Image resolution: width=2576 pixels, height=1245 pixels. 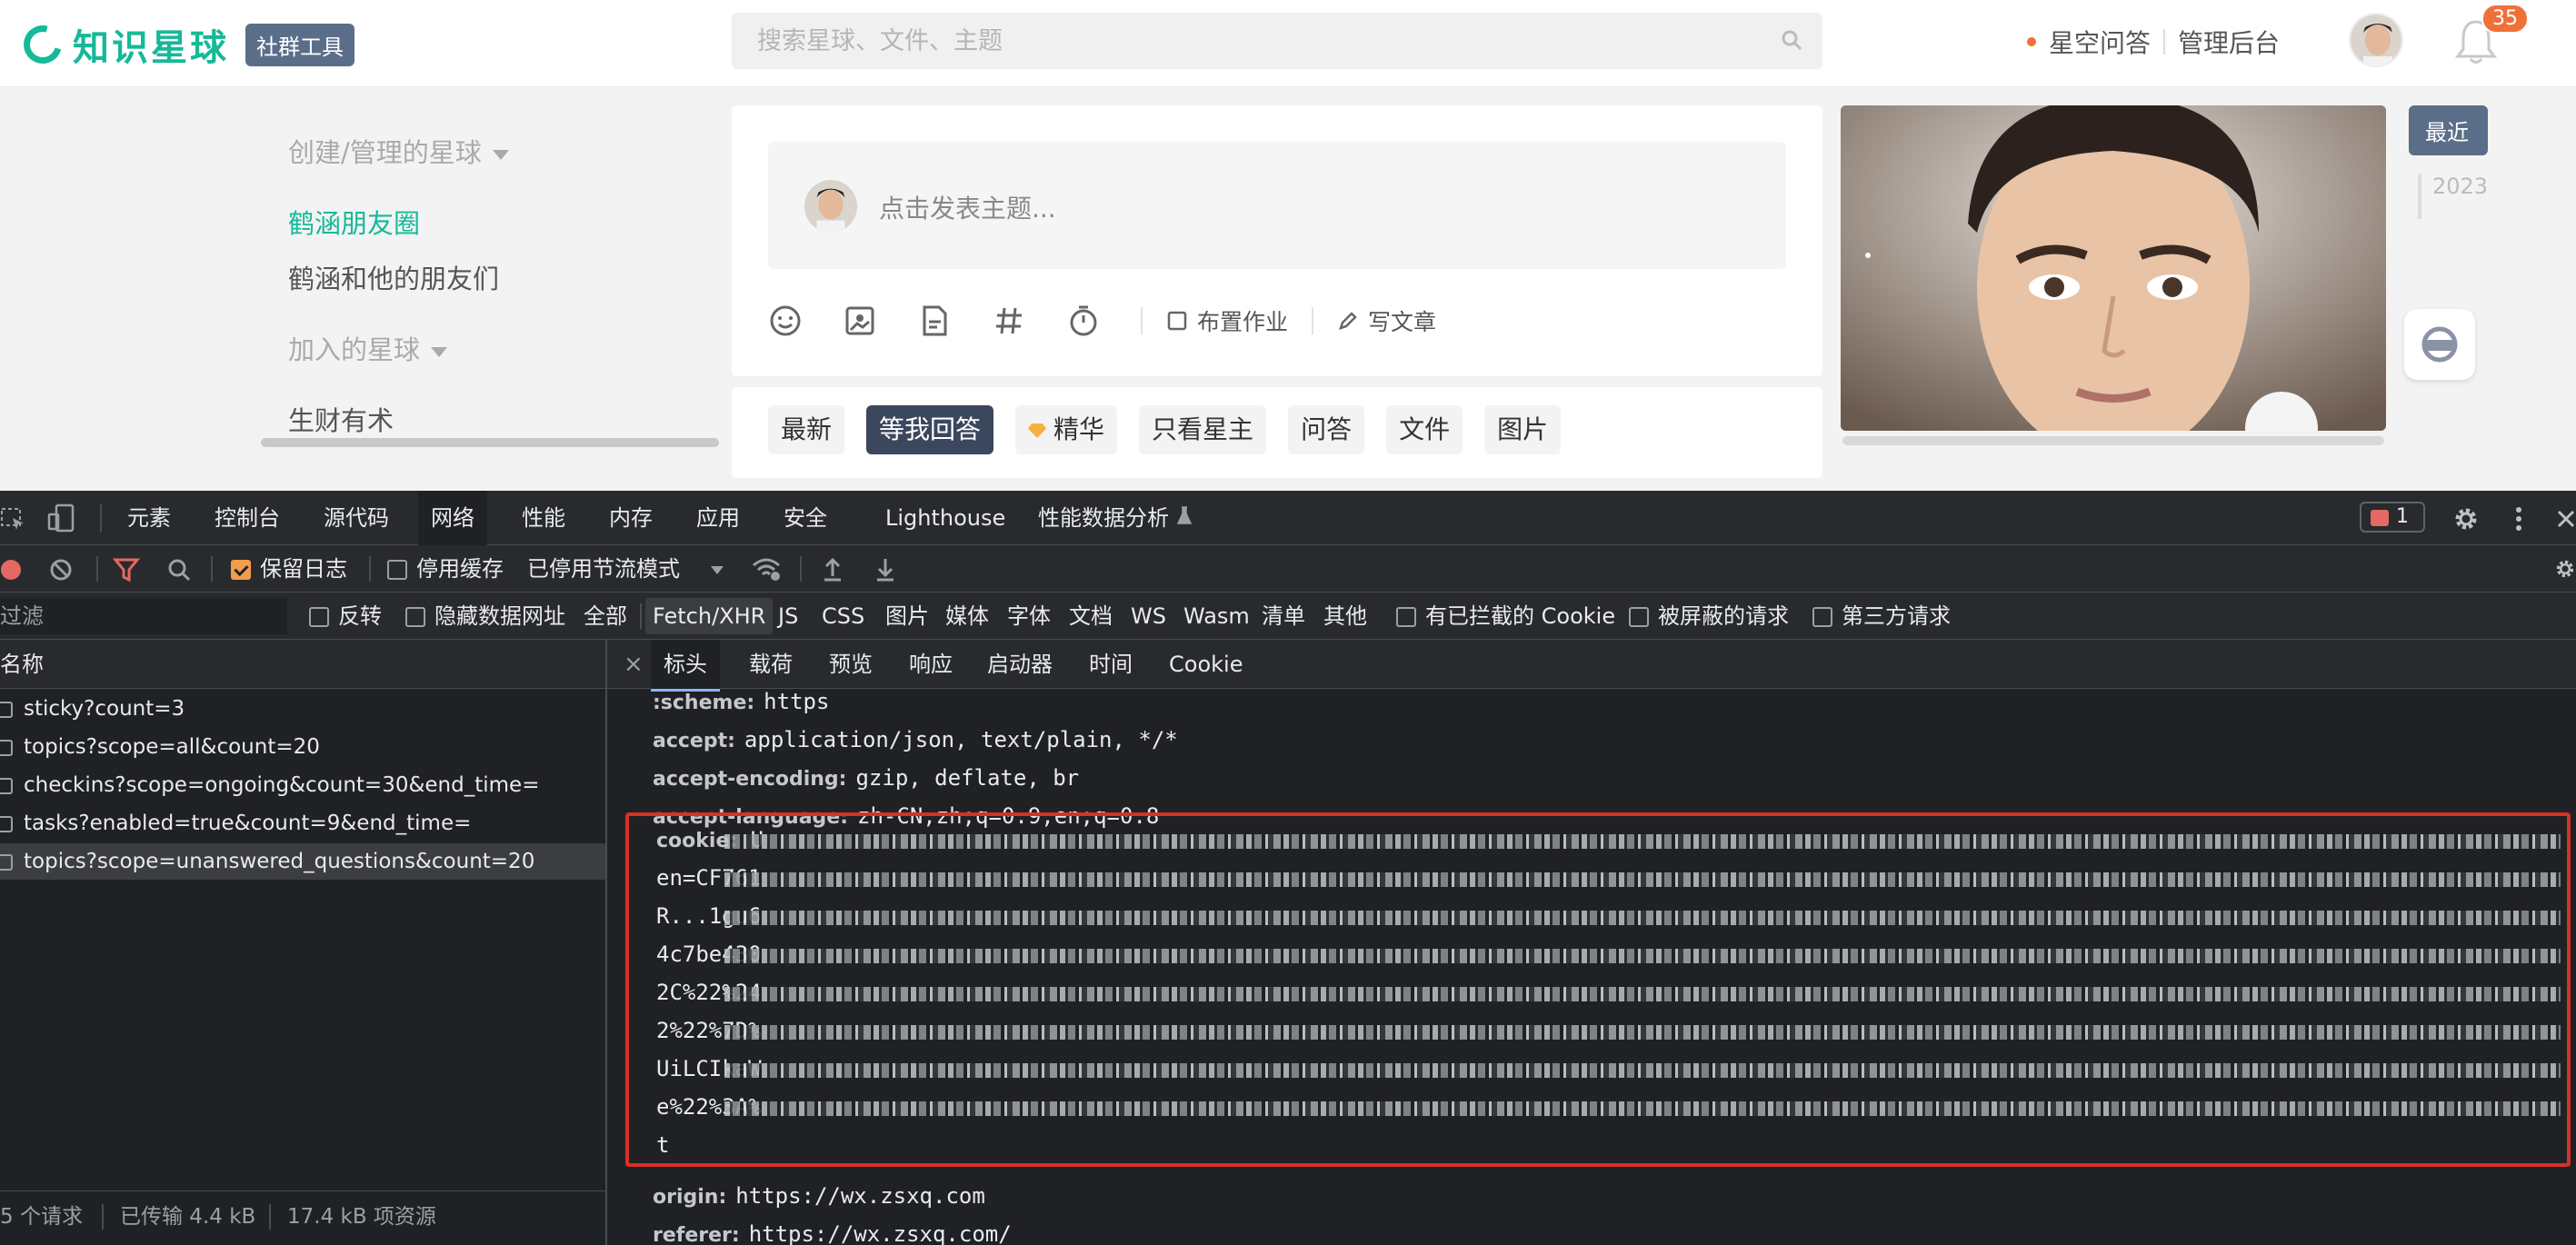 What do you see at coordinates (393, 277) in the screenshot?
I see `planet-item: 鹤涵和他的朋友们` at bounding box center [393, 277].